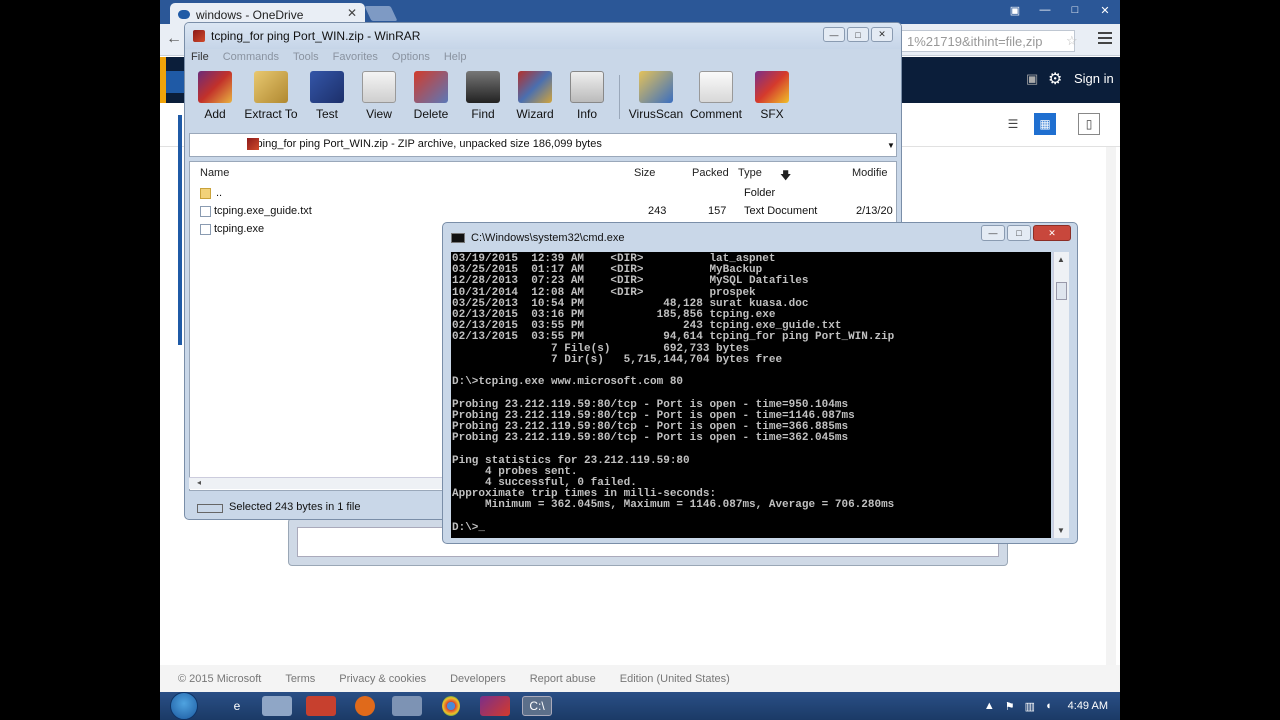  What do you see at coordinates (215, 100) in the screenshot?
I see `add-button: Add` at bounding box center [215, 100].